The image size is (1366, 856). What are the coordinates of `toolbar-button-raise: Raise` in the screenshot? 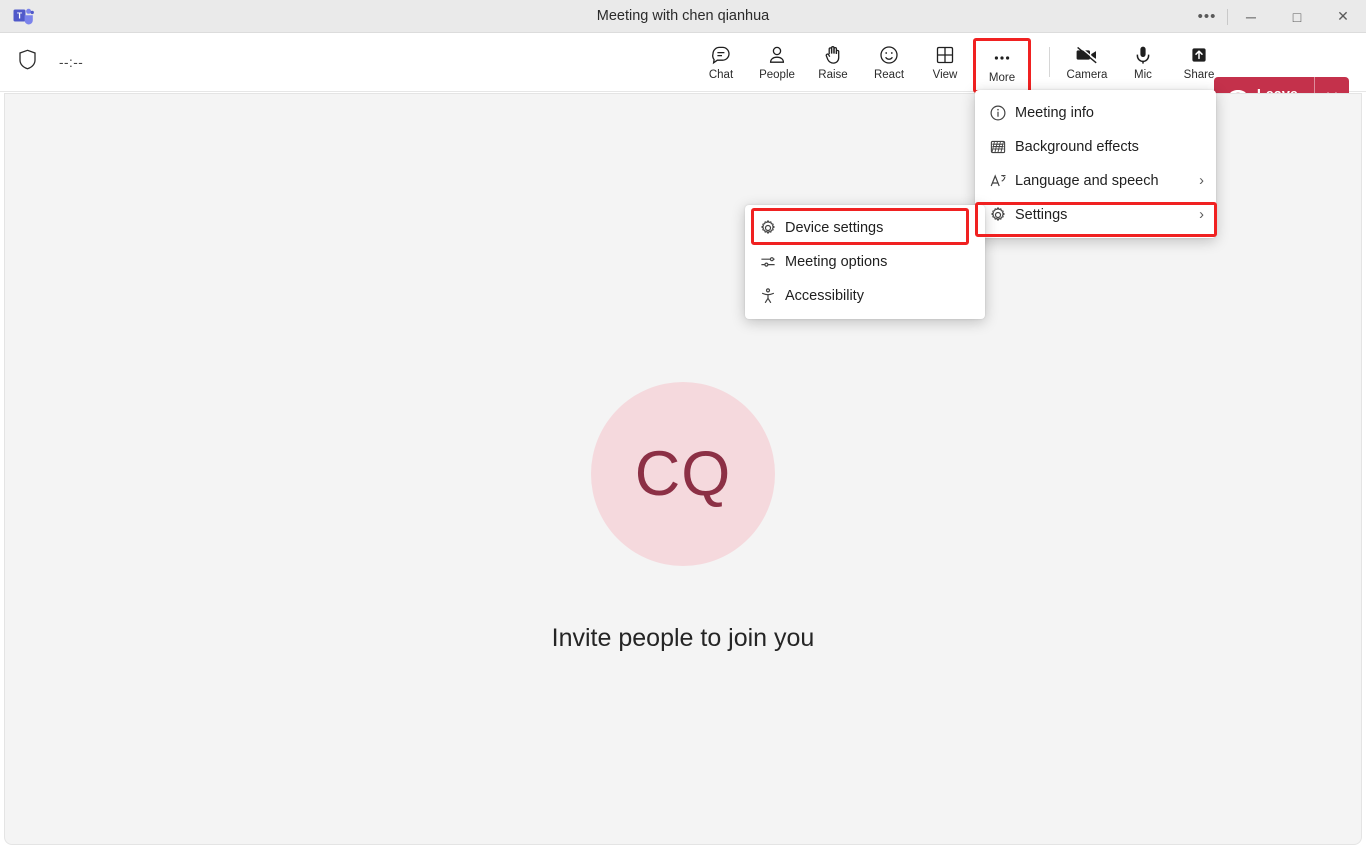 It's located at (833, 62).